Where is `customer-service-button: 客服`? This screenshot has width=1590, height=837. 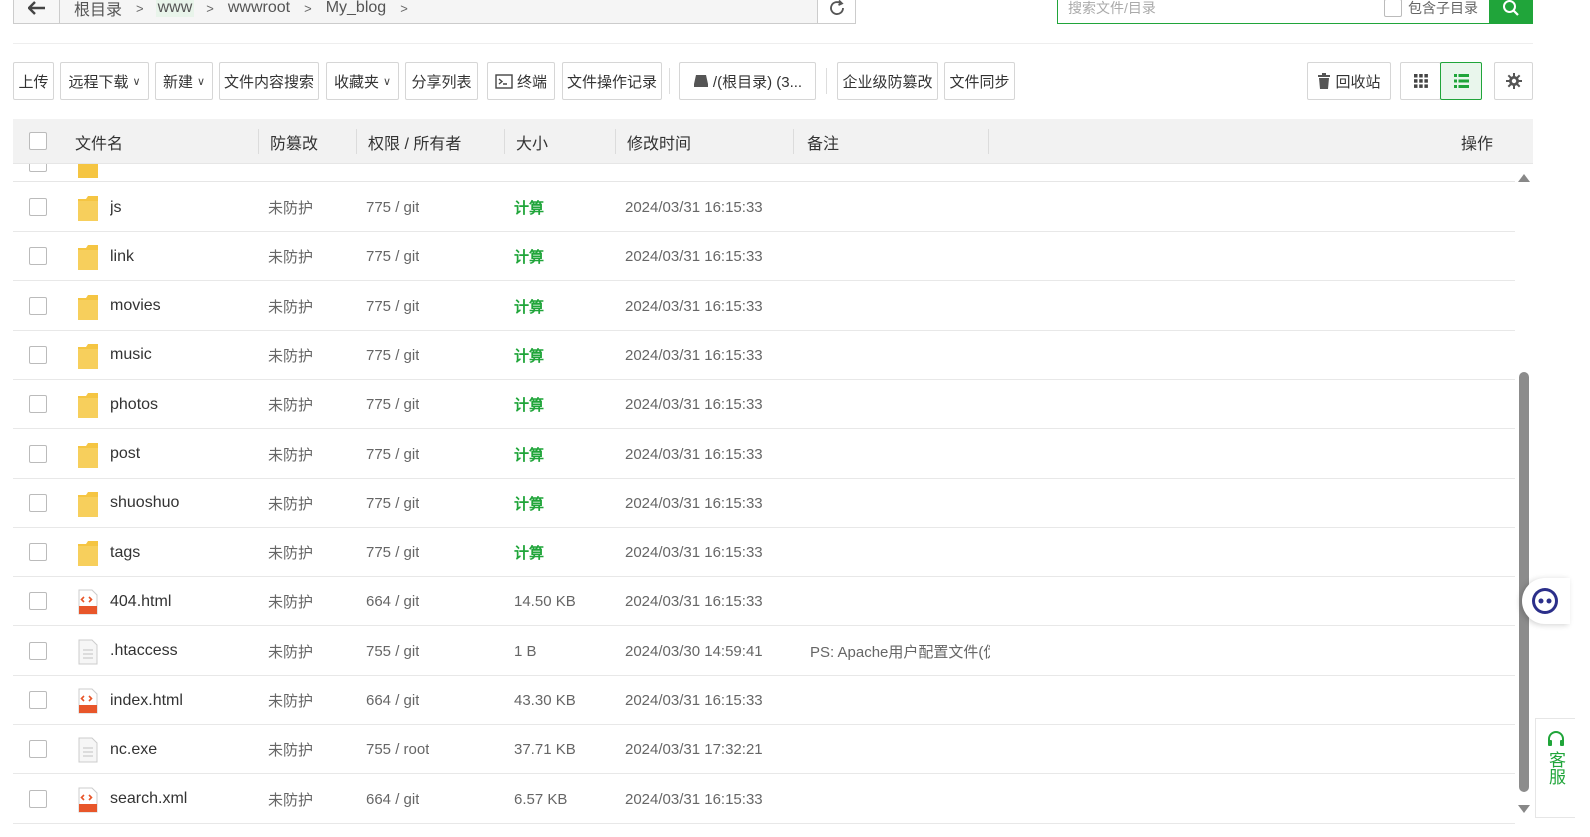 customer-service-button: 客服 is located at coordinates (1555, 768).